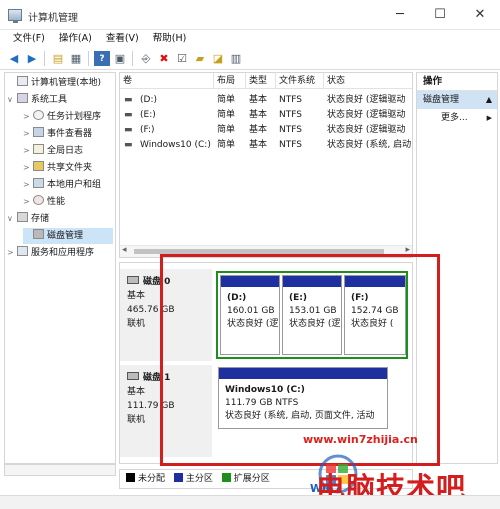 The width and height of the screenshot is (500, 509). Describe the element at coordinates (57, 134) in the screenshot. I see `tree-item-event-viewer: > 事件查看器` at that location.